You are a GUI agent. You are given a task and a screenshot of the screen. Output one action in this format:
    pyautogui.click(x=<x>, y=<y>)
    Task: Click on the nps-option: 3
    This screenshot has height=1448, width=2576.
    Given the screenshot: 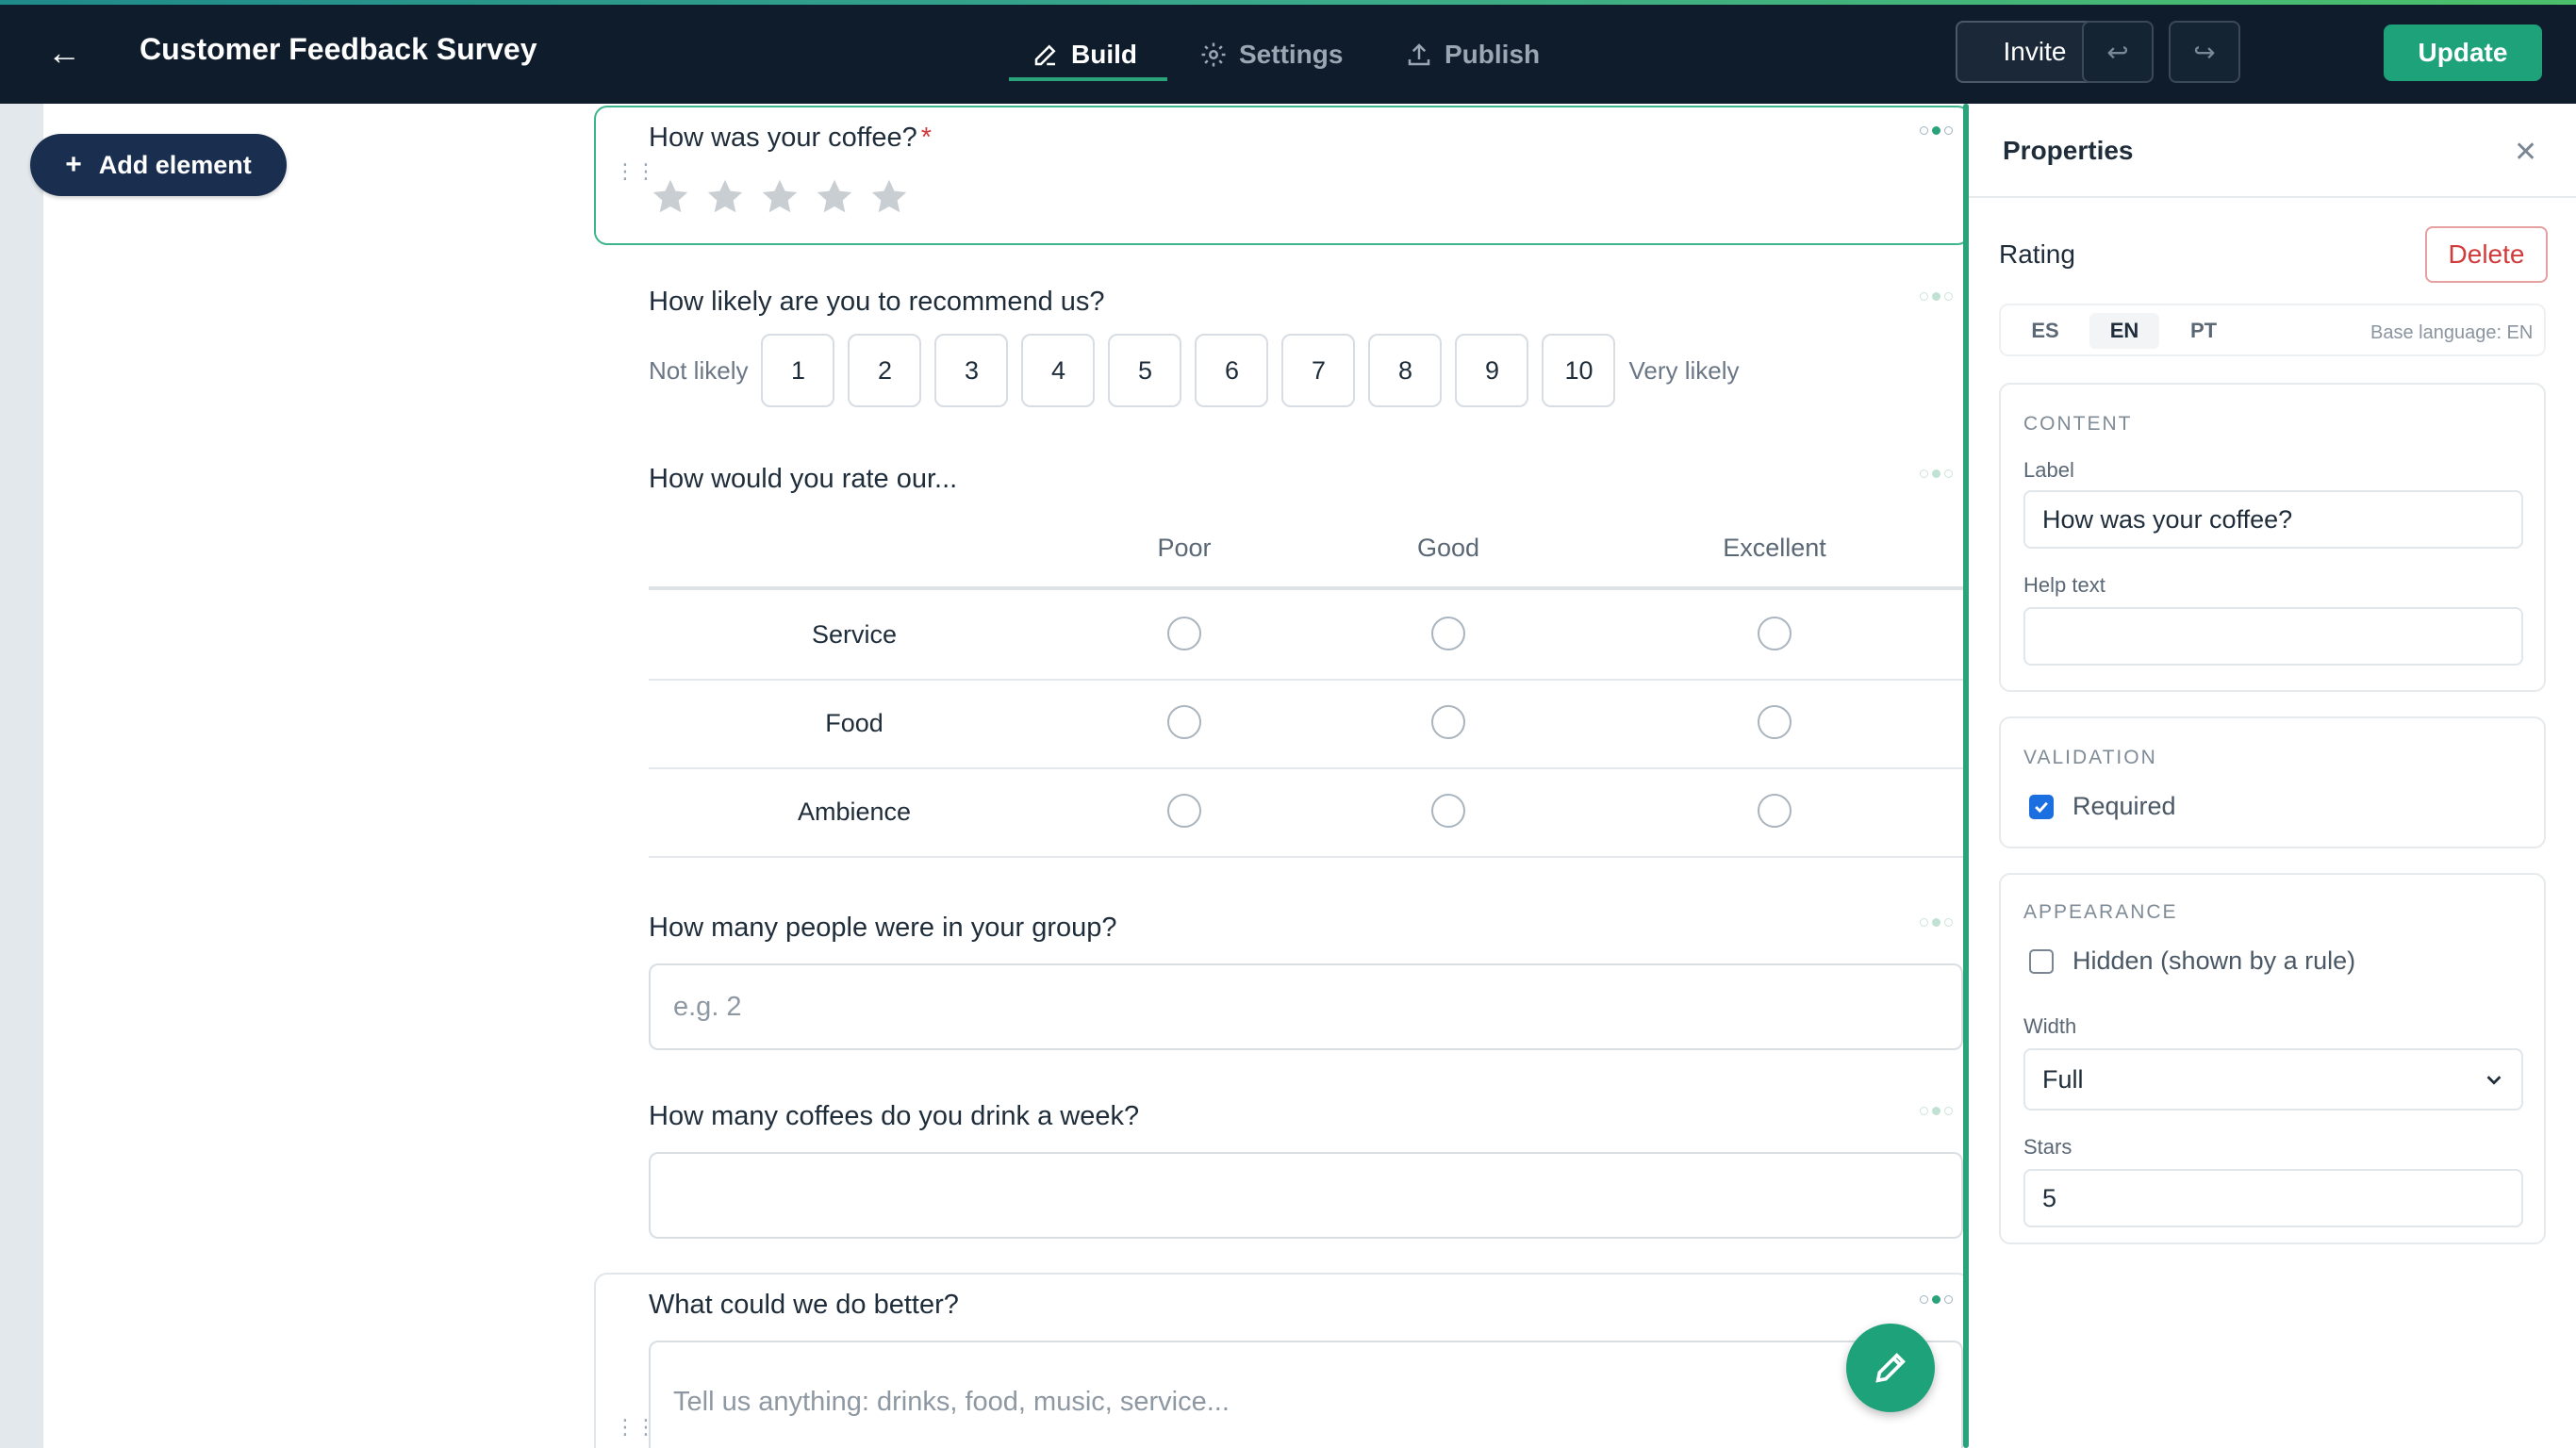 What is the action you would take?
    pyautogui.click(x=971, y=370)
    